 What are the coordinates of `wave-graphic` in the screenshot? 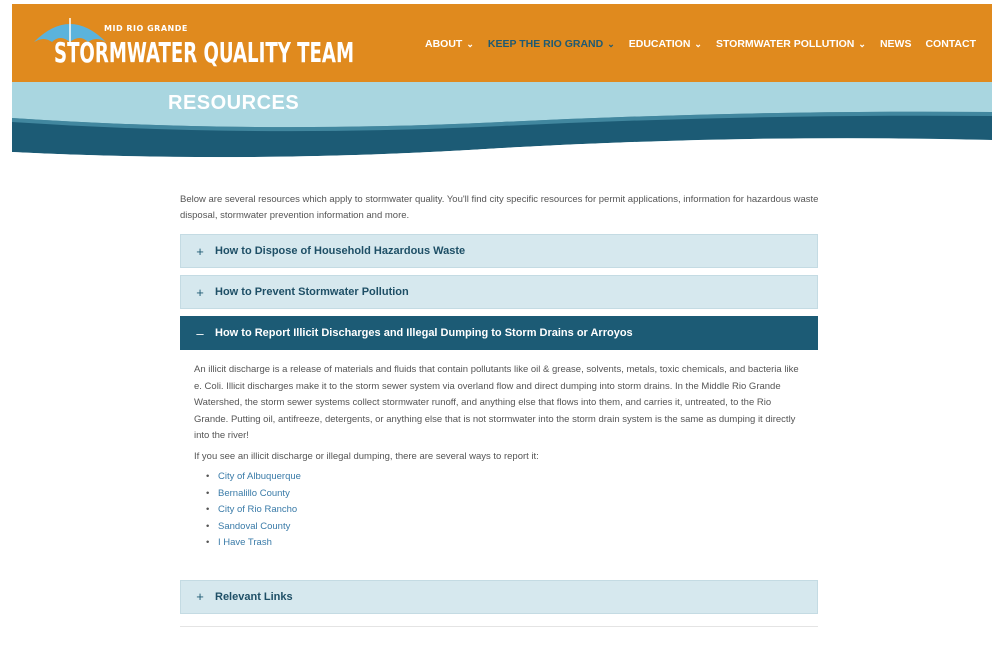 It's located at (502, 128).